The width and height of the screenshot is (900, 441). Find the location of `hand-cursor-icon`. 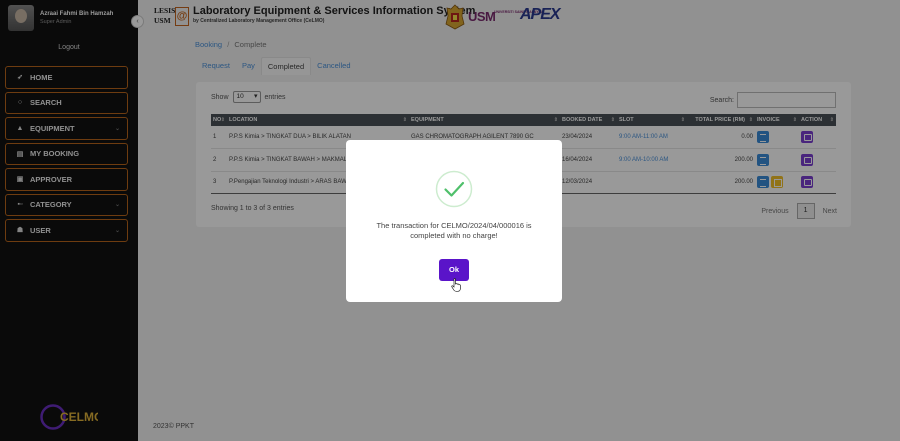

hand-cursor-icon is located at coordinates (456, 285).